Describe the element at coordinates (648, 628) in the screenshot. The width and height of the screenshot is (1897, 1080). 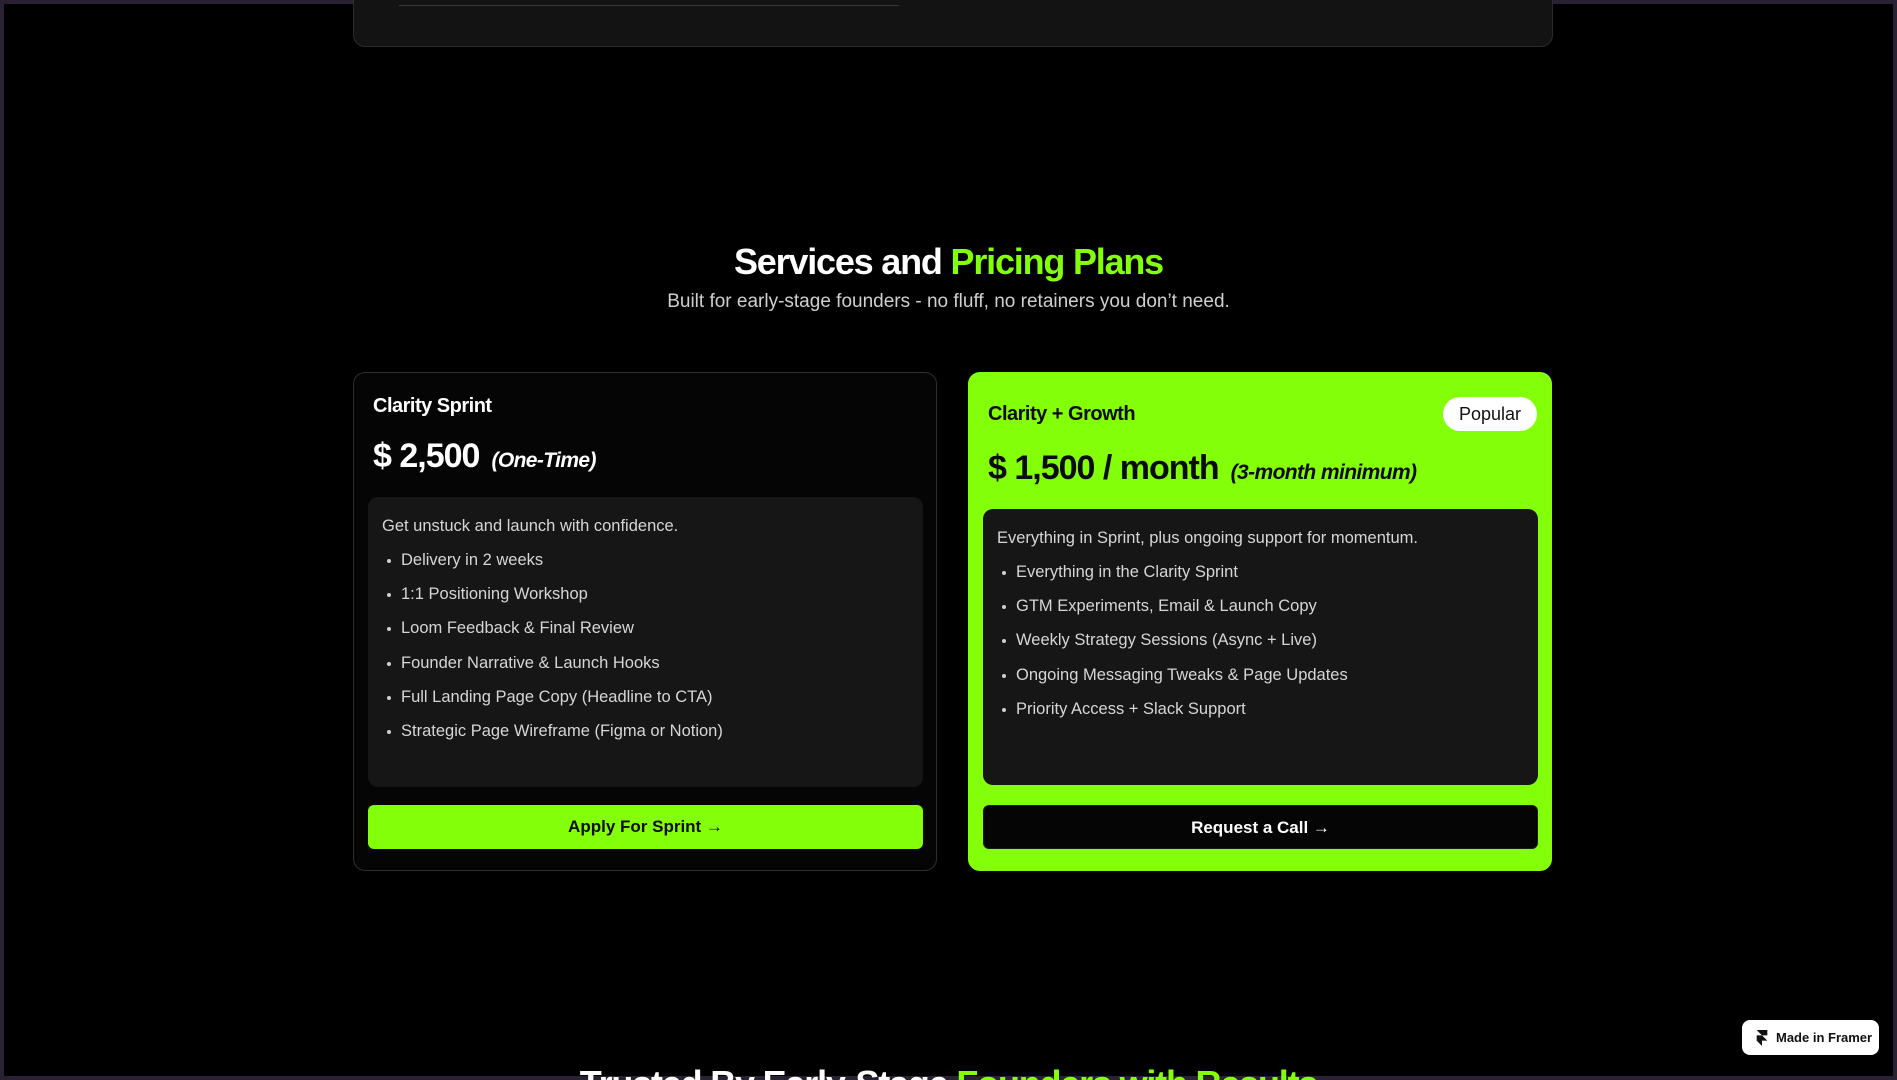
I see `feature-item: Loom Feedback & Final Review` at that location.